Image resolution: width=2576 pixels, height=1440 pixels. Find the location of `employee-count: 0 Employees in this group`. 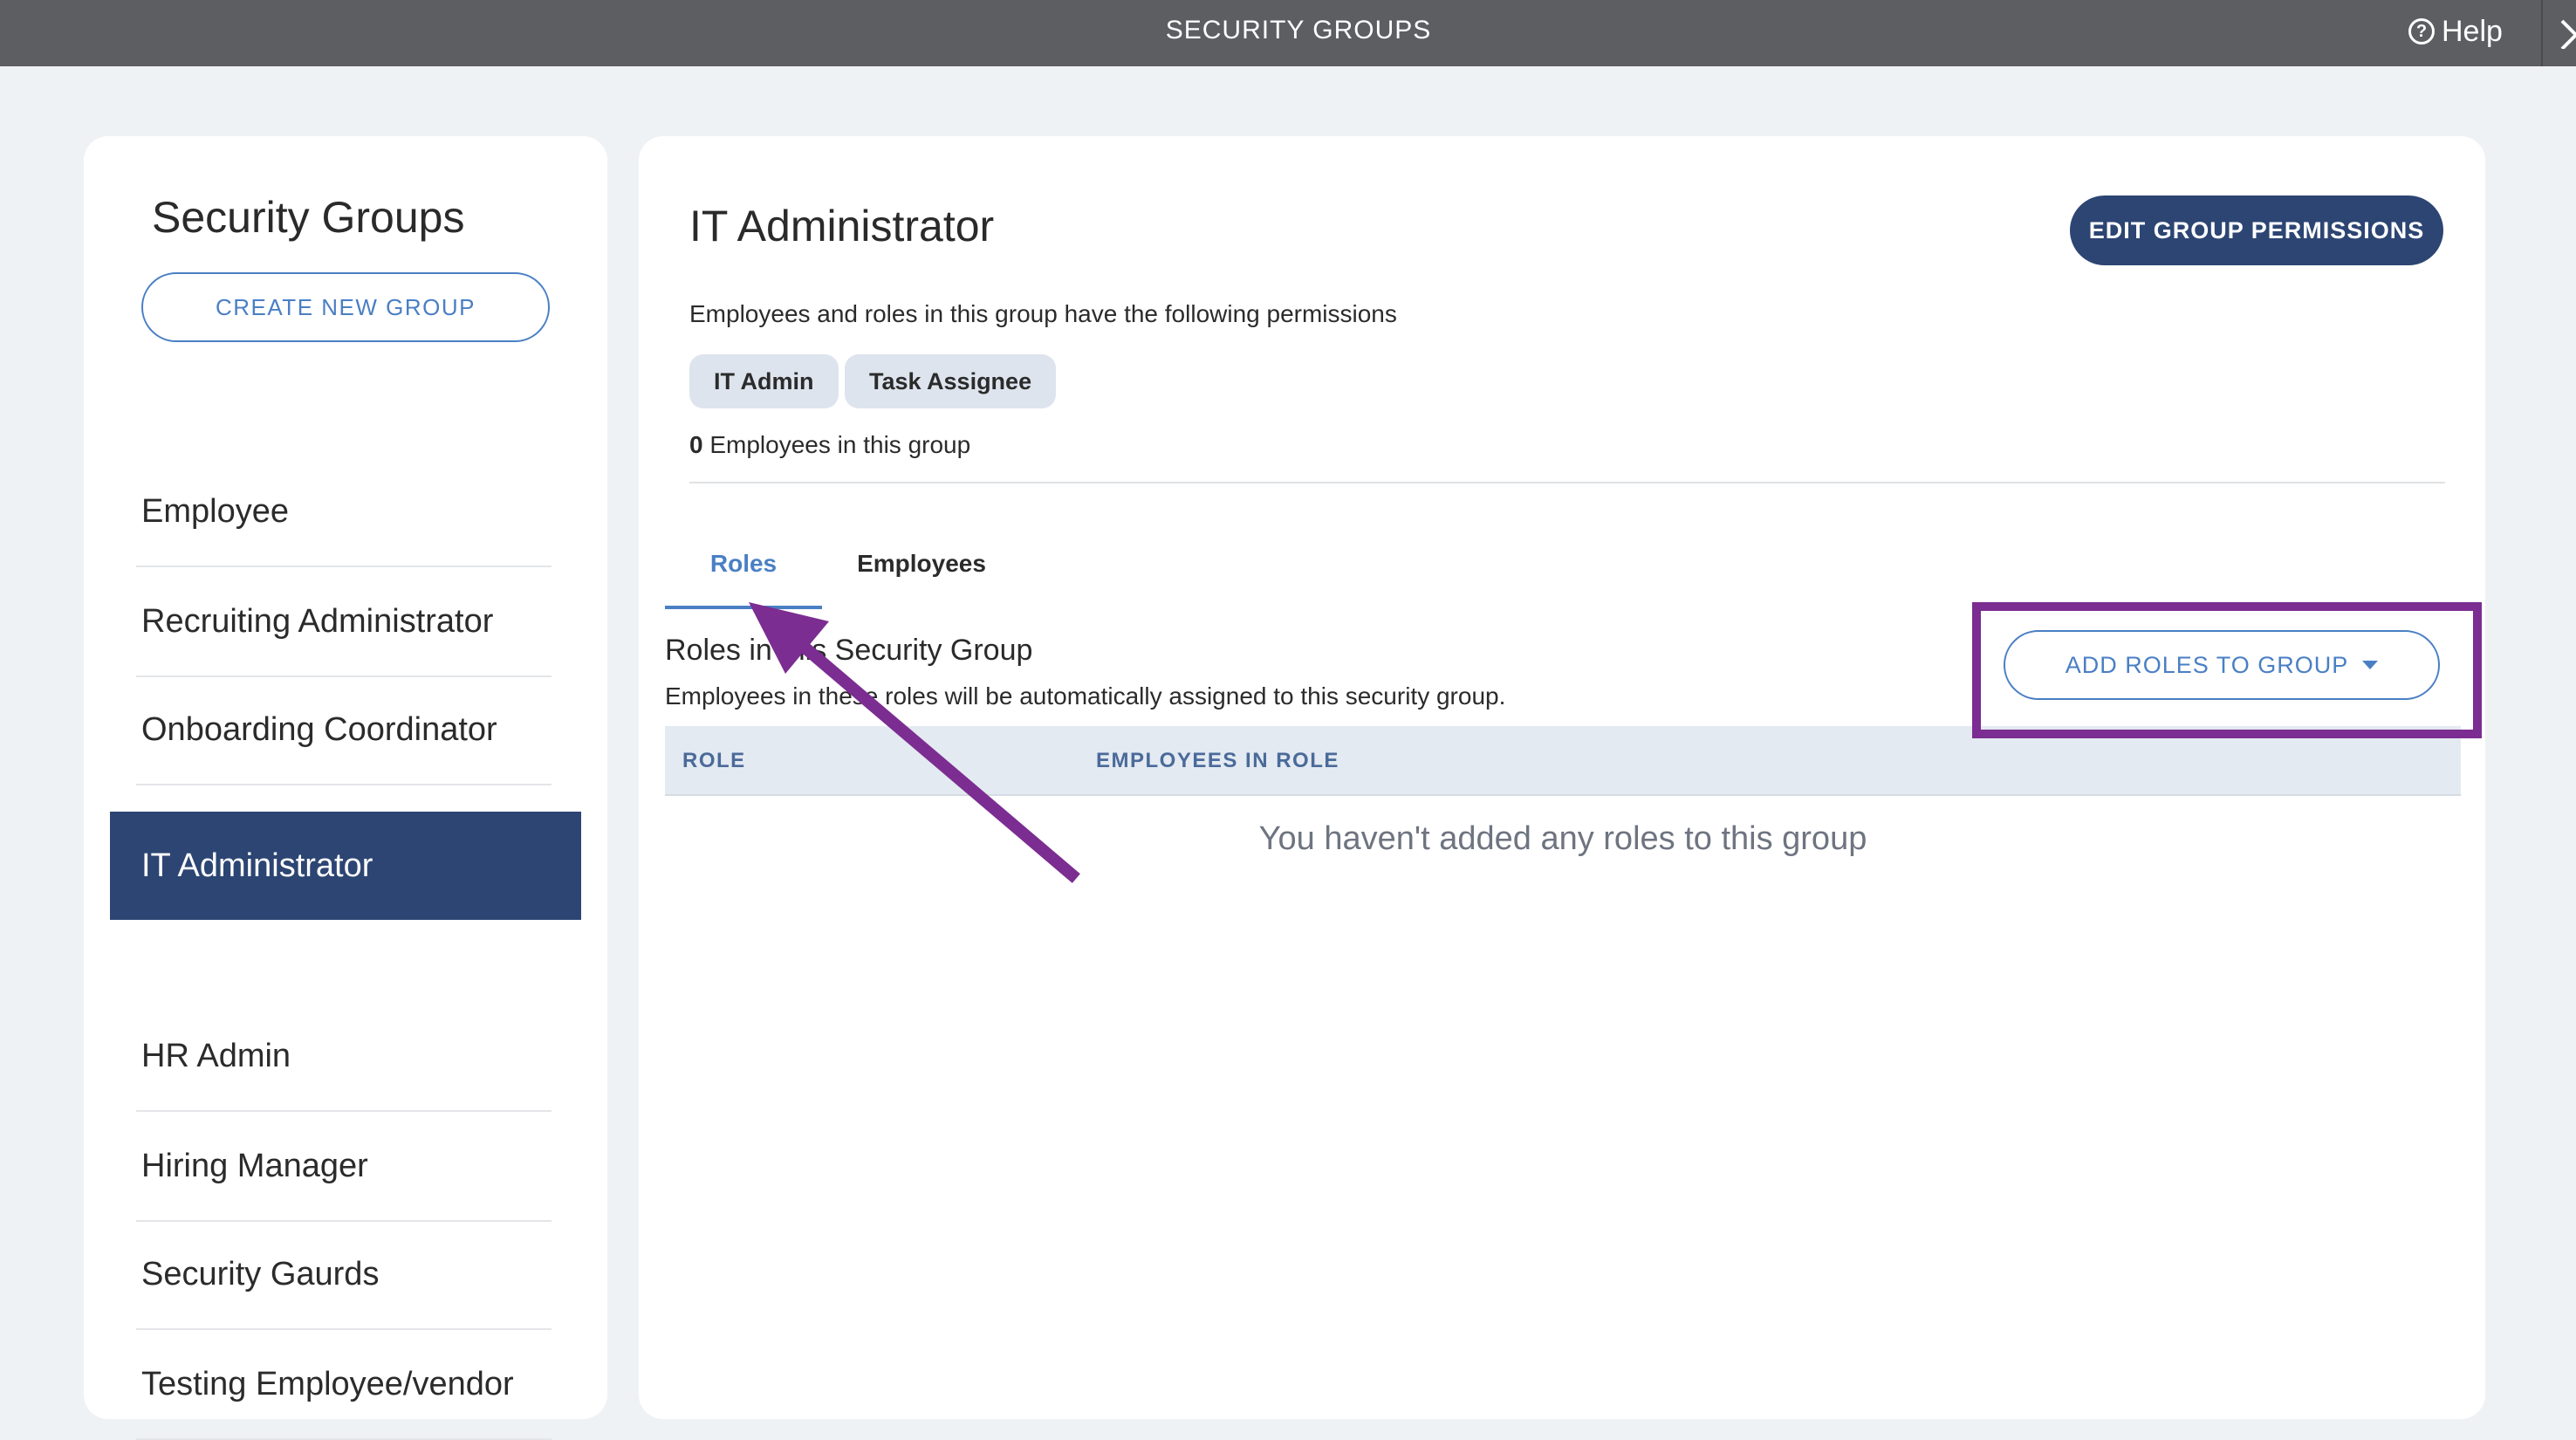

employee-count: 0 Employees in this group is located at coordinates (830, 445).